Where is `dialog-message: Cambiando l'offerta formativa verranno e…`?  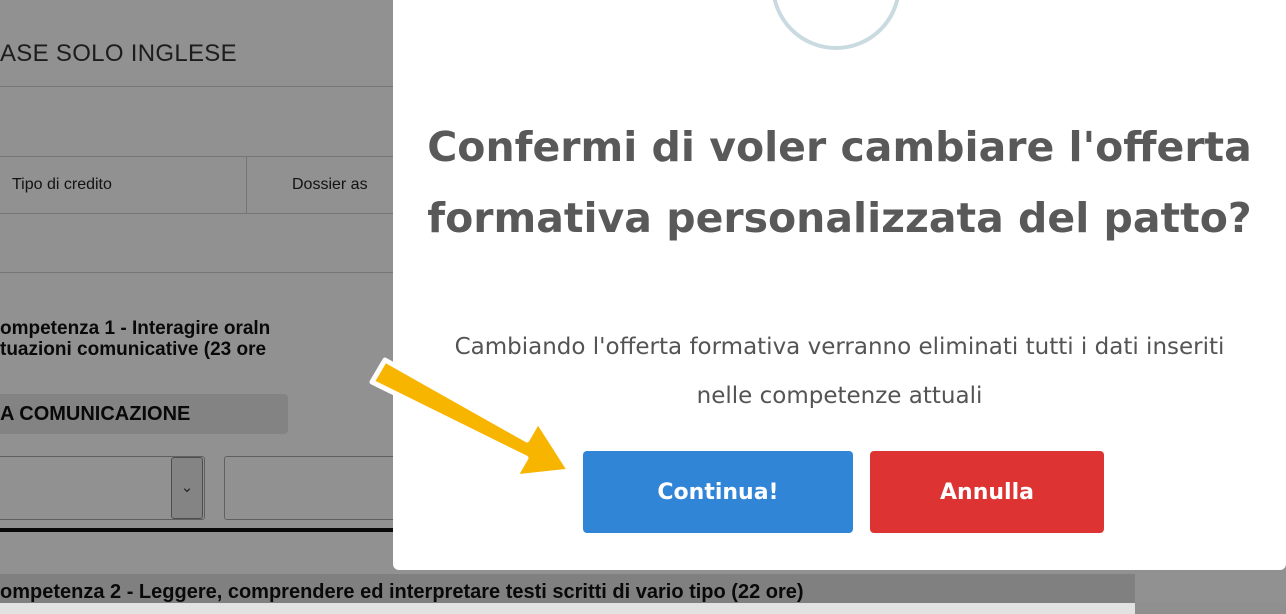 dialog-message: Cambiando l'offerta formativa verranno e… is located at coordinates (839, 371).